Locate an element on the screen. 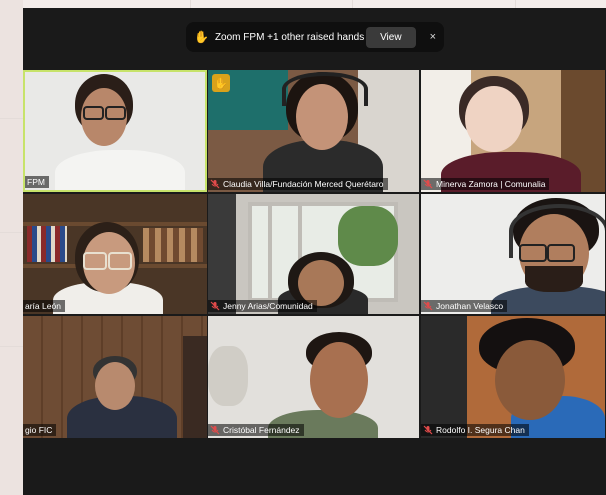 This screenshot has width=606, height=495. raised-hands-banner: ✋ Zoom FPM +1 other raised hands View × is located at coordinates (315, 37).